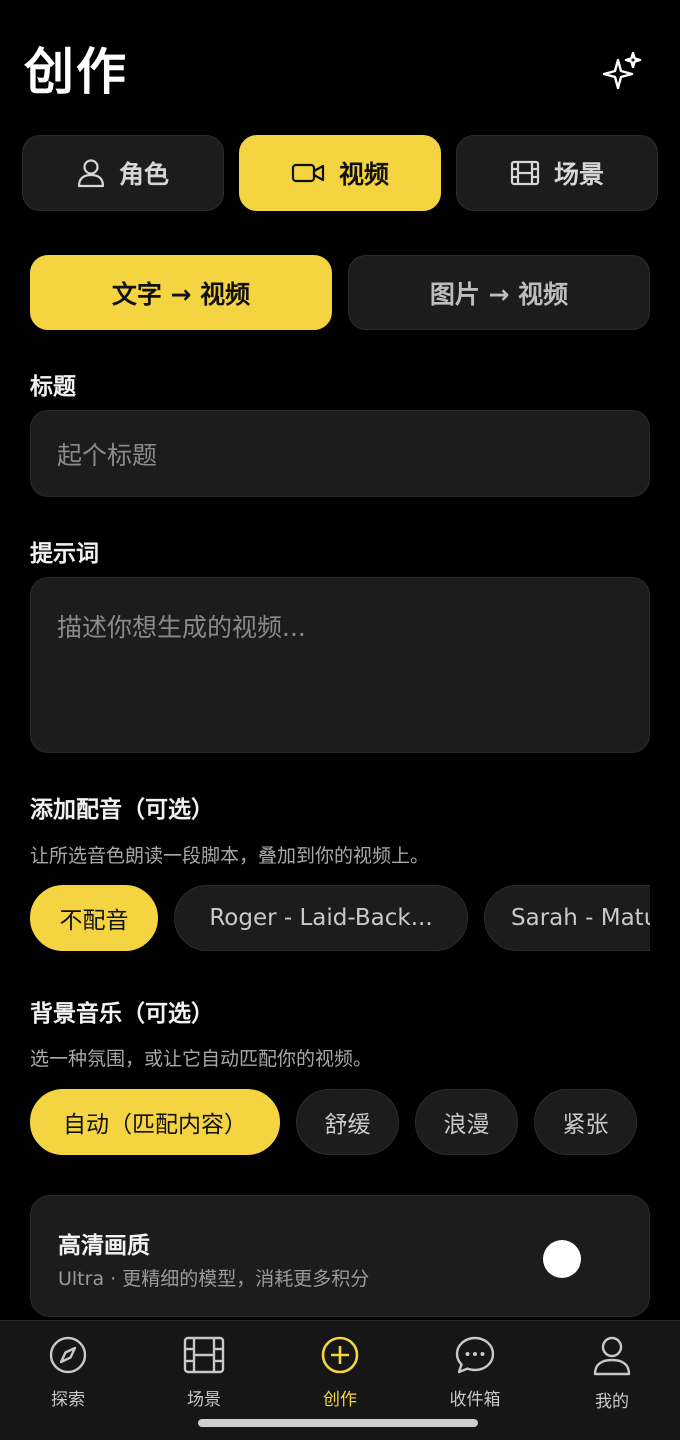  I want to click on mode-image-to-video: 图片 → 视频, so click(499, 292).